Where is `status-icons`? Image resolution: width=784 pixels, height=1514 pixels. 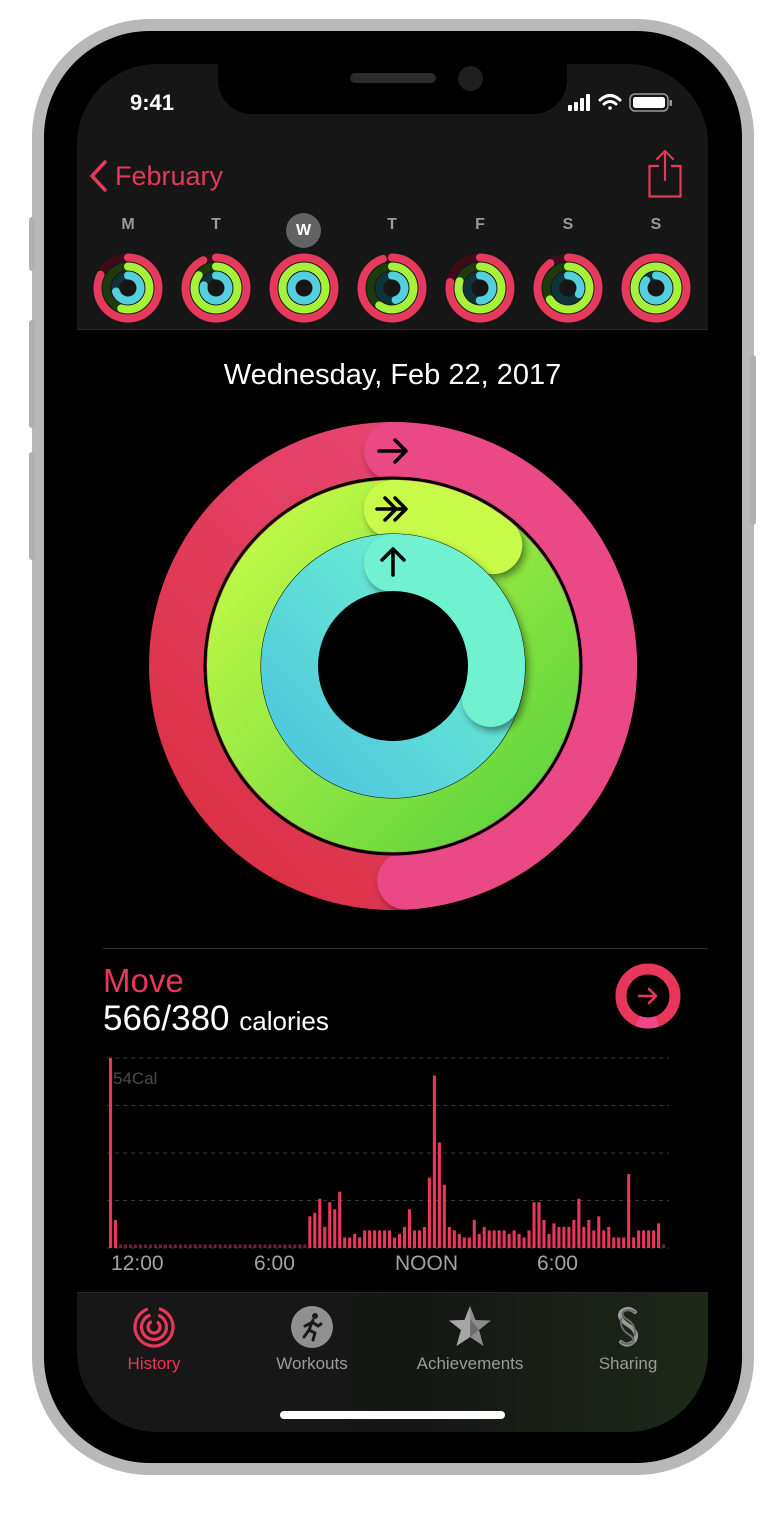 status-icons is located at coordinates (620, 102).